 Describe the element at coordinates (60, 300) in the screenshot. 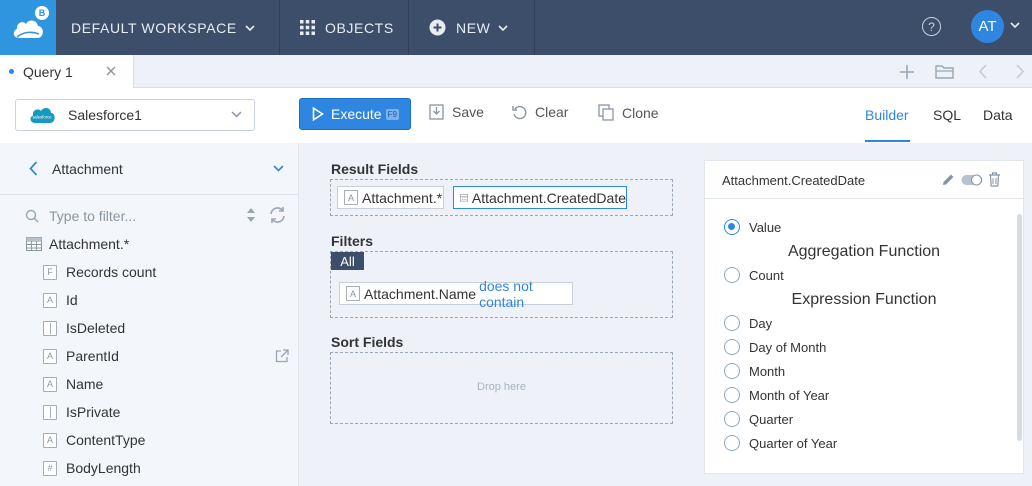

I see `tree-item-id: A Id` at that location.